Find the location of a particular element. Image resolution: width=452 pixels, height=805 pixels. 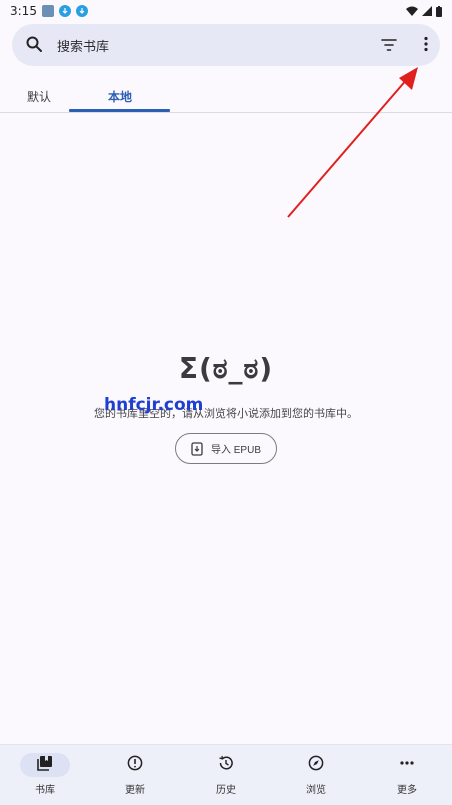

nav-item-updates: 更新 is located at coordinates (135, 775).